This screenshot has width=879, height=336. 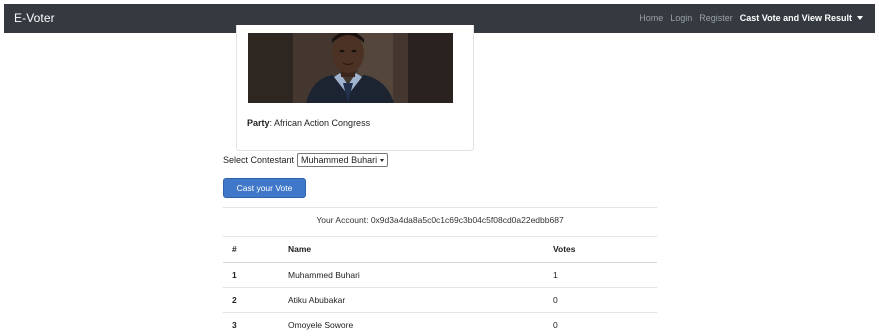 What do you see at coordinates (555, 275) in the screenshot?
I see `row-votes: 1` at bounding box center [555, 275].